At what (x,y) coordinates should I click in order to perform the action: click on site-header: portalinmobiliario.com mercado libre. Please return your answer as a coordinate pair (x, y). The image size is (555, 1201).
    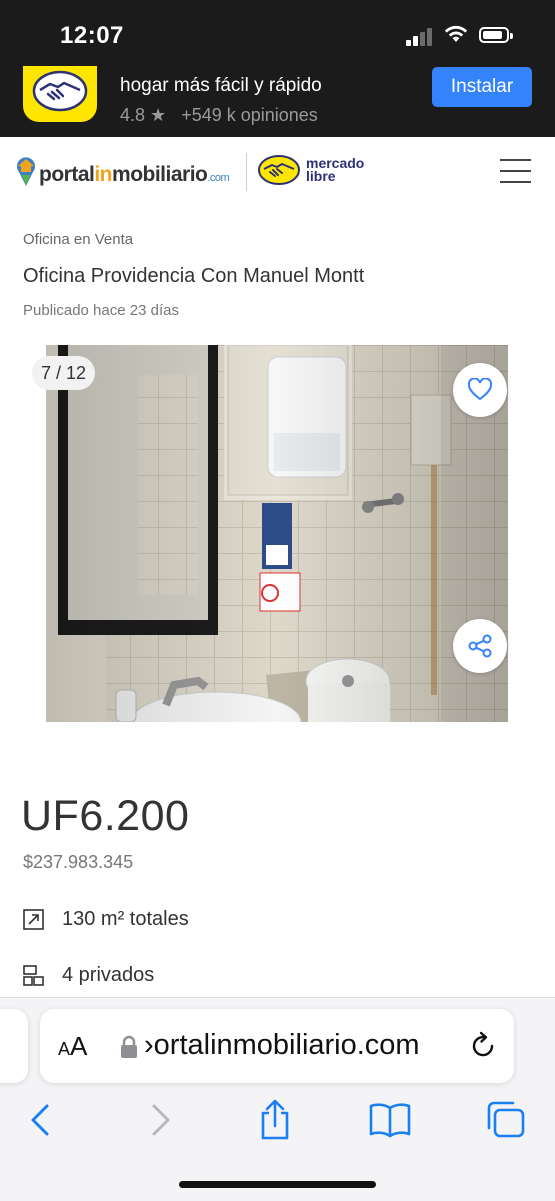
    Looking at the image, I should click on (277, 172).